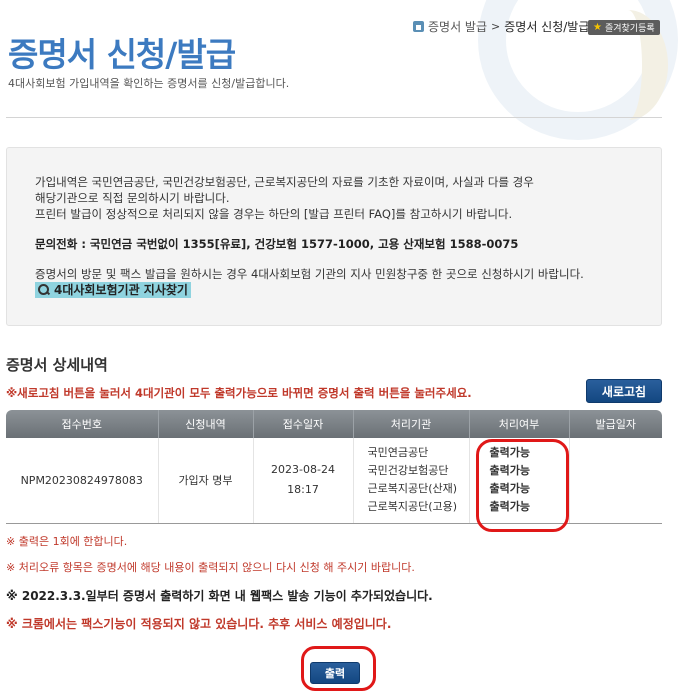  What do you see at coordinates (547, 27) in the screenshot?
I see `breadcrumb-current: 증명서 신청/발급` at bounding box center [547, 27].